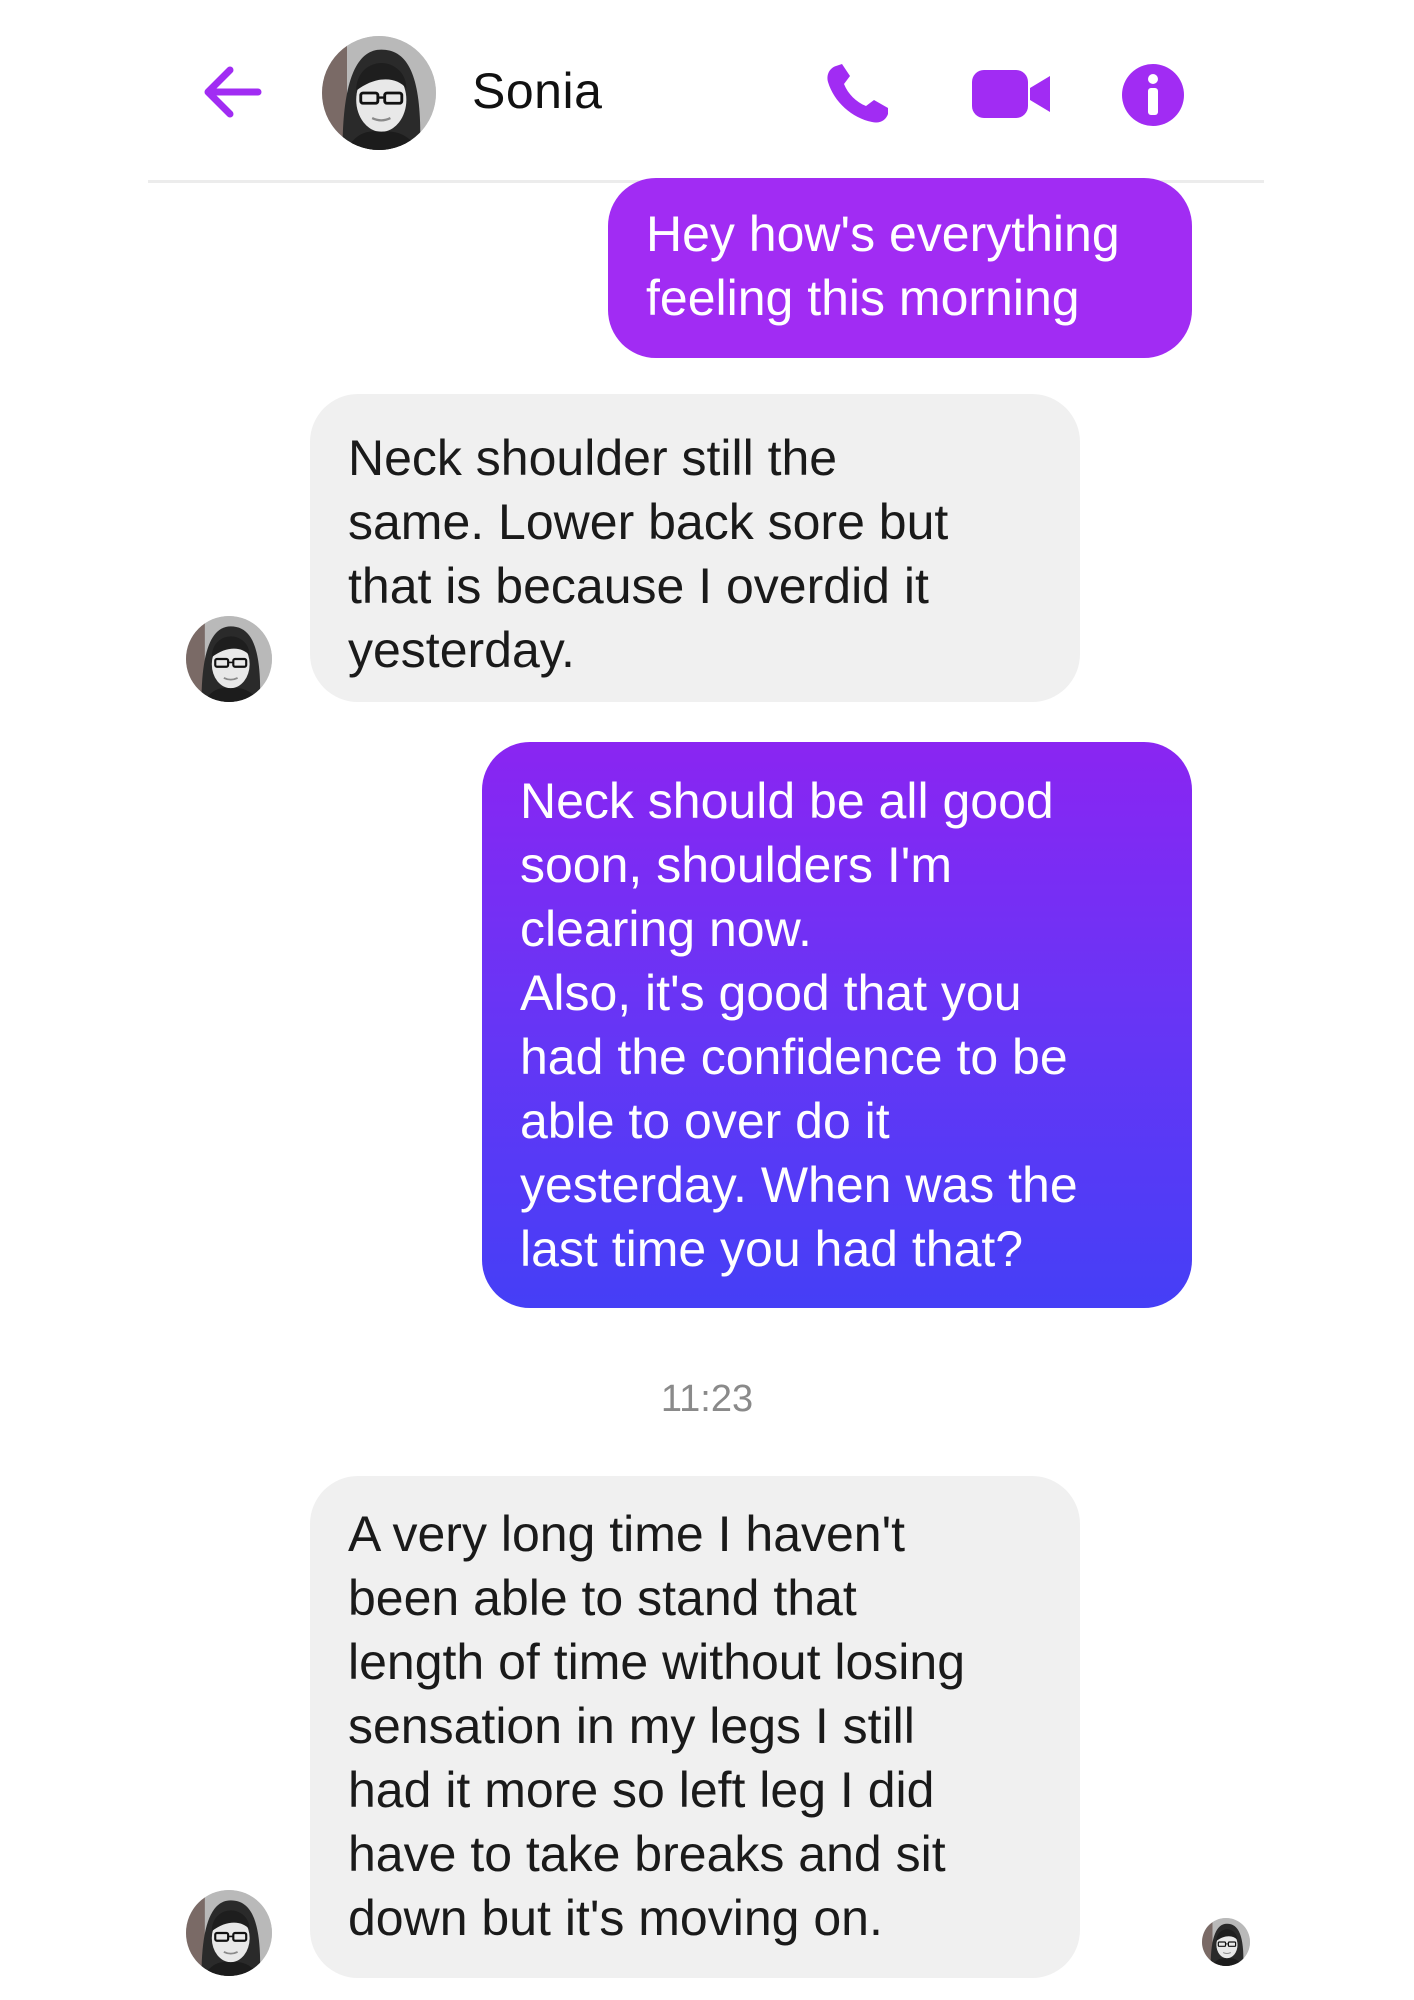 This screenshot has width=1414, height=2000. Describe the element at coordinates (615, 1918) in the screenshot. I see `message-text-line: down but it's moving on.` at that location.